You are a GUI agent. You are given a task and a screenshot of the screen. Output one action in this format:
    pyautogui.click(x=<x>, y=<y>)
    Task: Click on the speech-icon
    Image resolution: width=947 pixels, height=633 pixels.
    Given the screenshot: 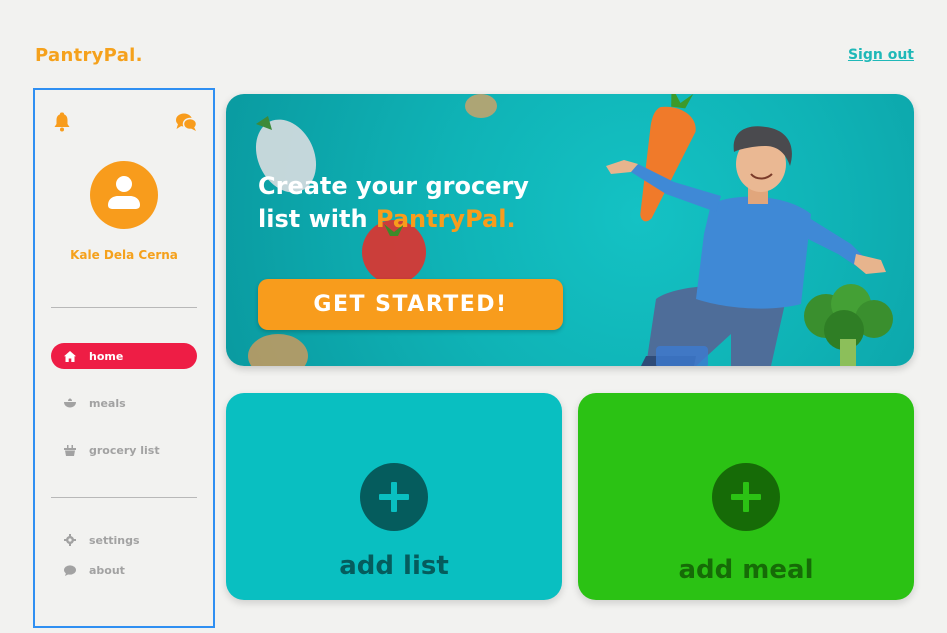 What is the action you would take?
    pyautogui.click(x=70, y=570)
    